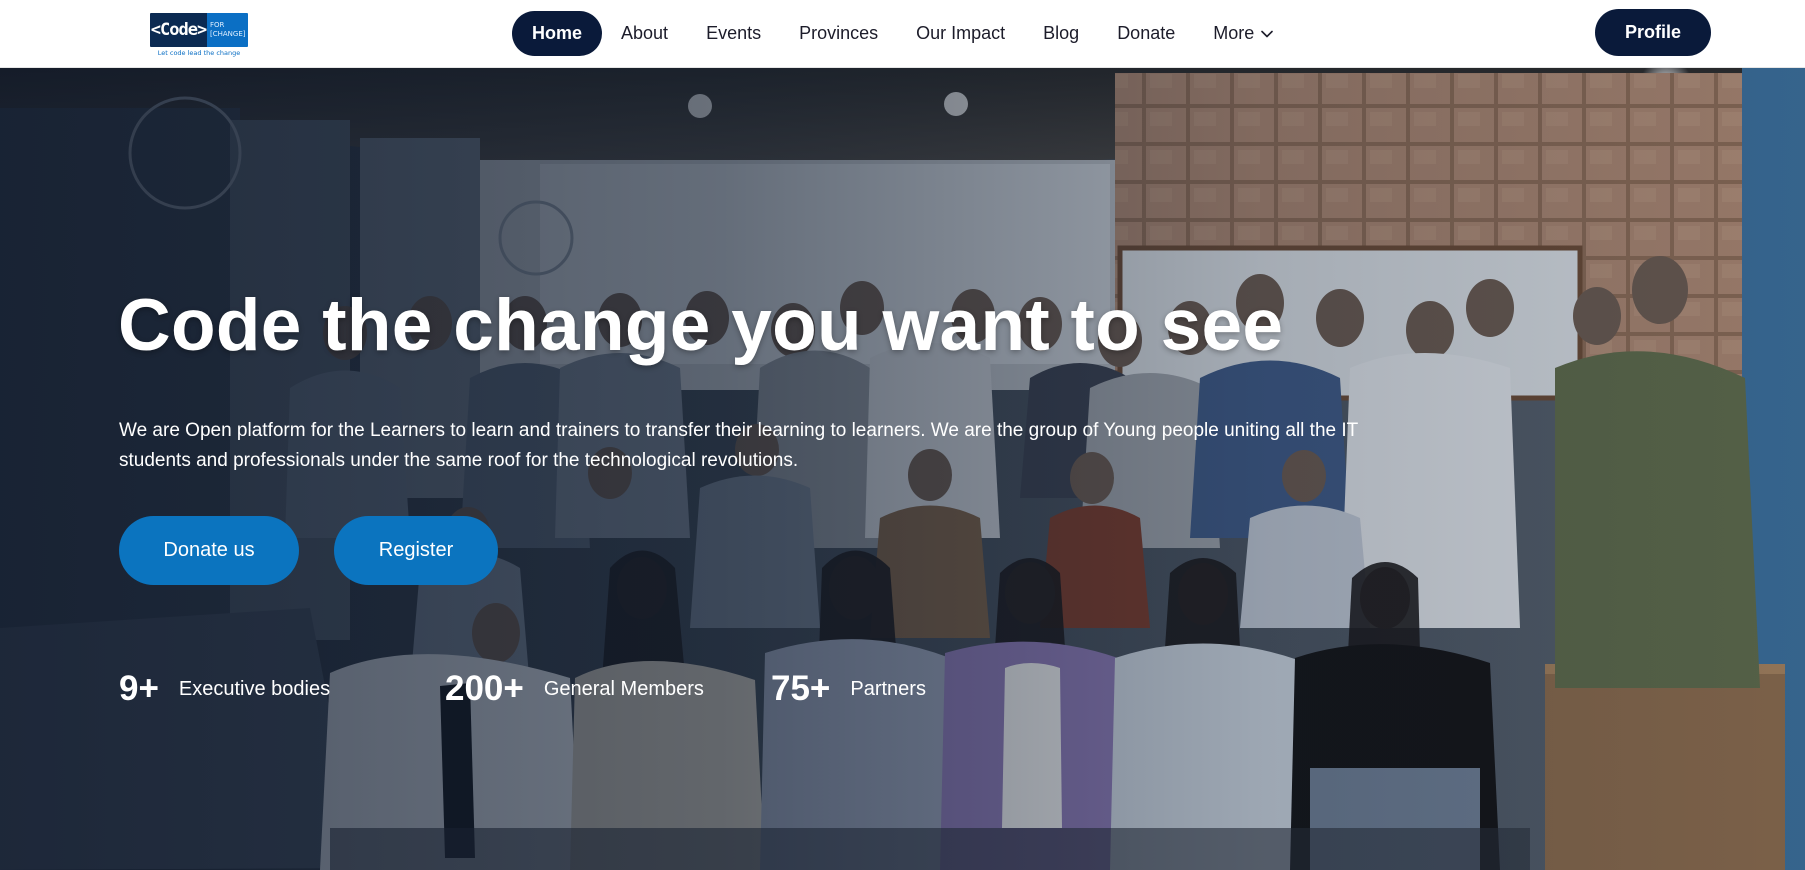  I want to click on logo-right-block: FOR [CHANGE], so click(227, 30).